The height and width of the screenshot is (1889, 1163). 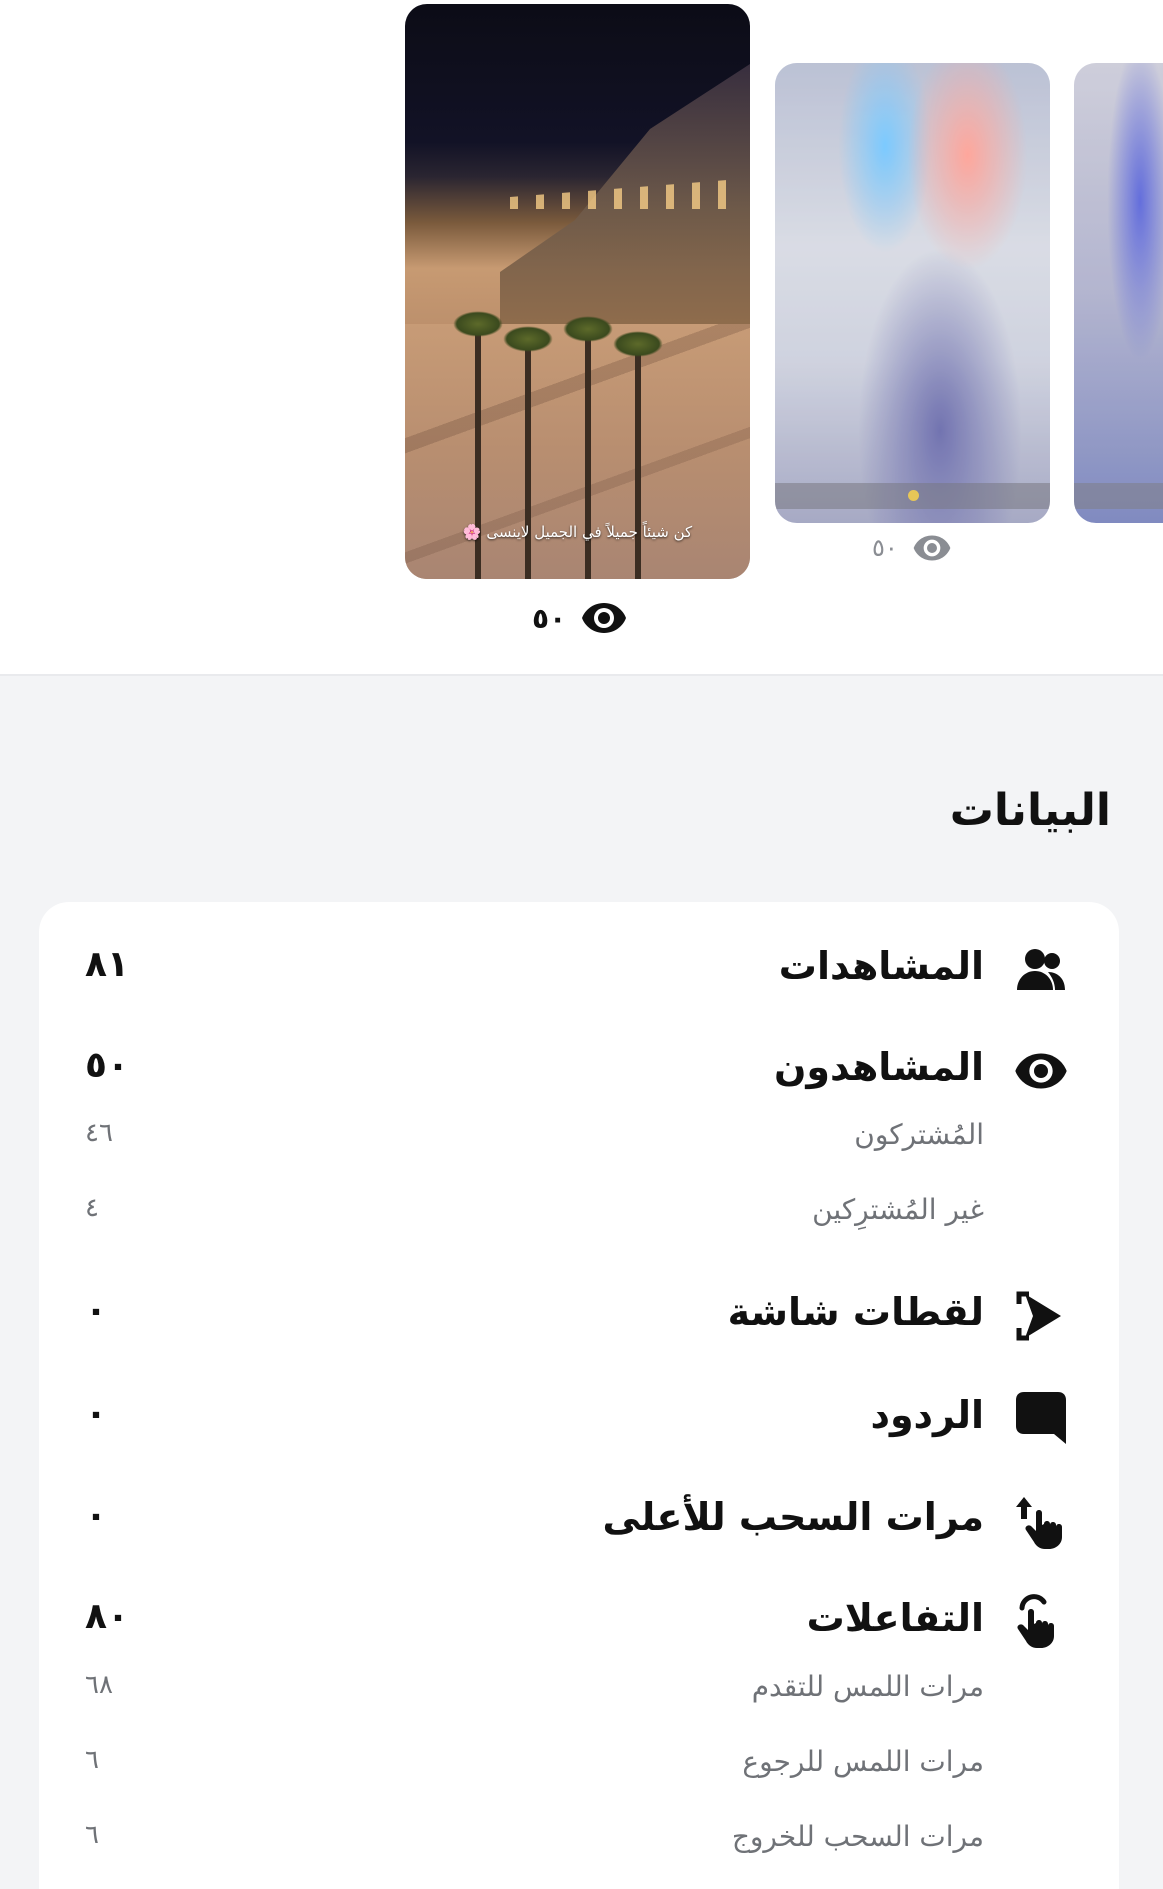 What do you see at coordinates (793, 1517) in the screenshot?
I see `stat-label: مرات السحب للأعلى` at bounding box center [793, 1517].